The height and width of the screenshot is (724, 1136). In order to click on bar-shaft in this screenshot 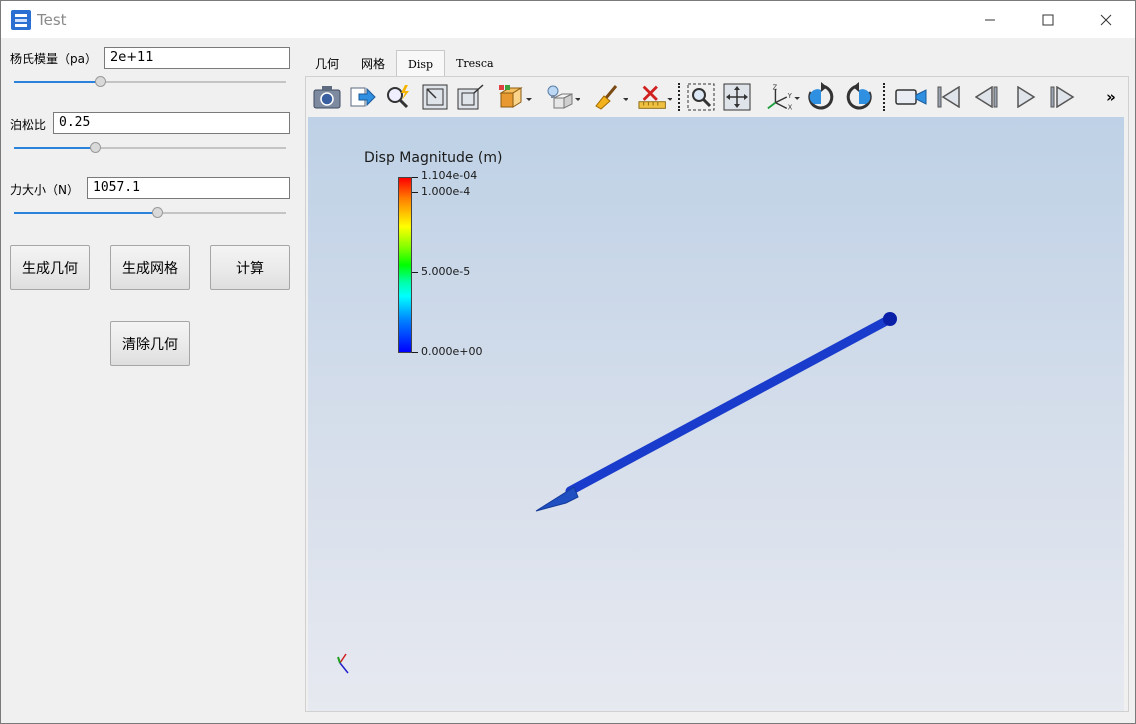, I will do `click(730, 405)`.